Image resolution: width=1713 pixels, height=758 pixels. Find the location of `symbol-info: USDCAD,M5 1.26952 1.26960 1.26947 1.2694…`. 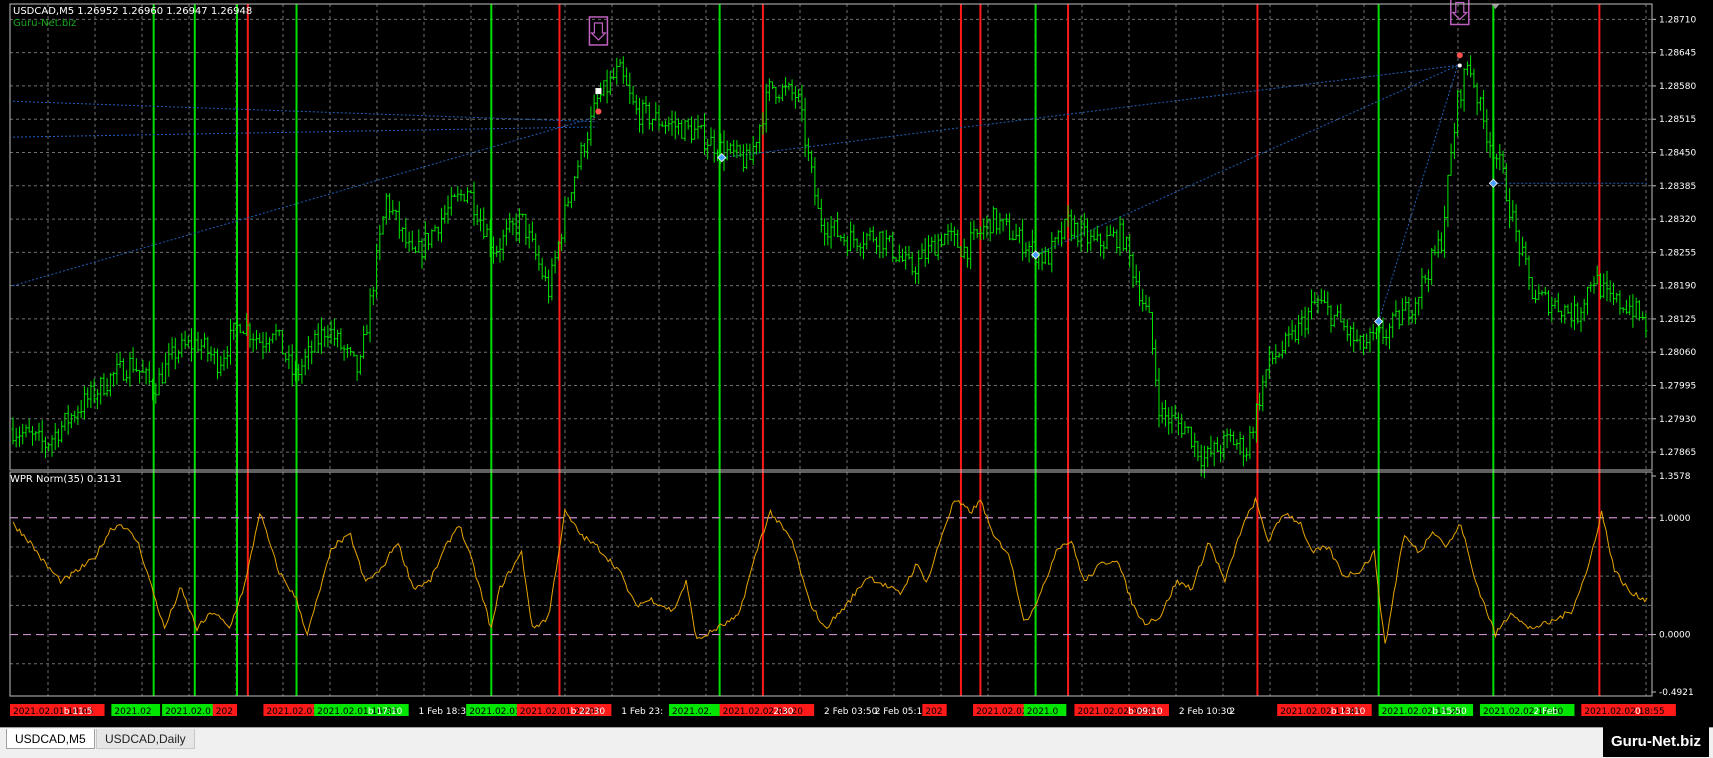

symbol-info: USDCAD,M5 1.26952 1.26960 1.26947 1.2694… is located at coordinates (132, 11).